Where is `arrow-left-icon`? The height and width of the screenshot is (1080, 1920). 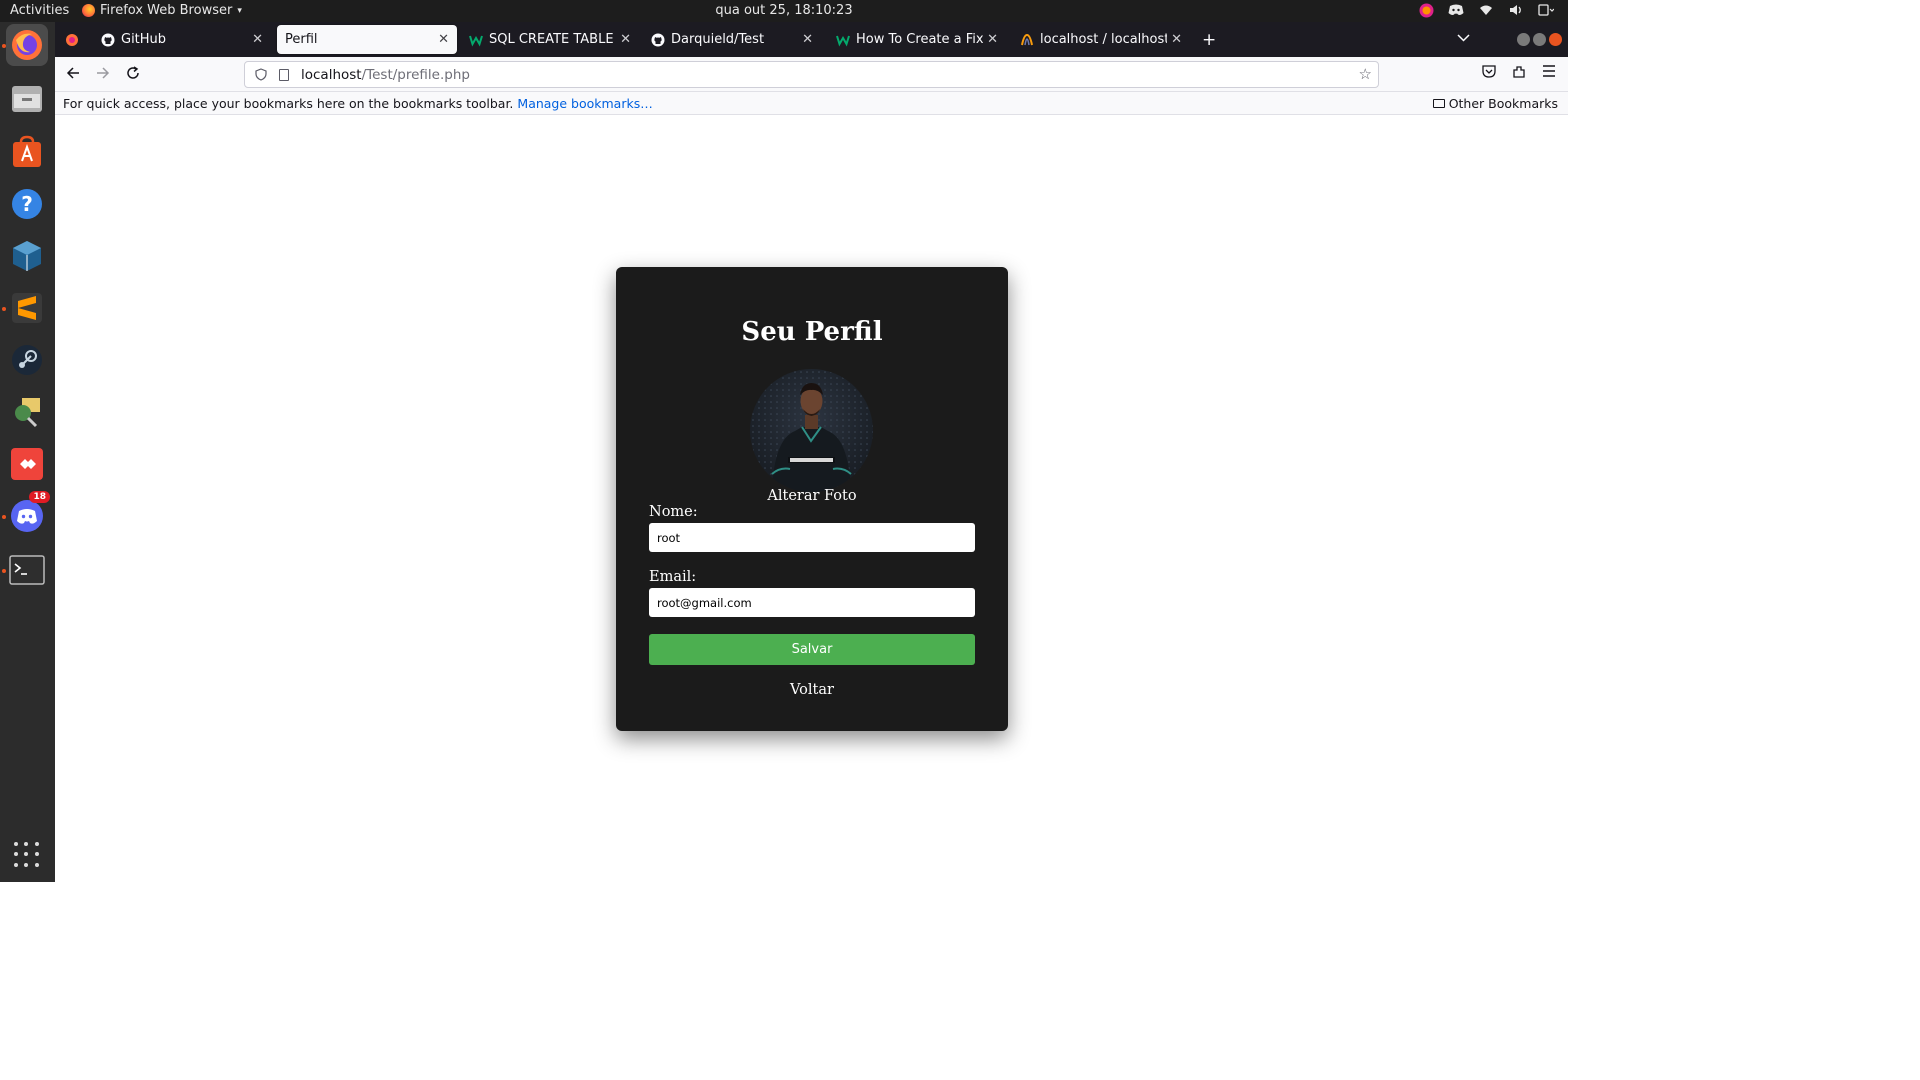 arrow-left-icon is located at coordinates (72, 73).